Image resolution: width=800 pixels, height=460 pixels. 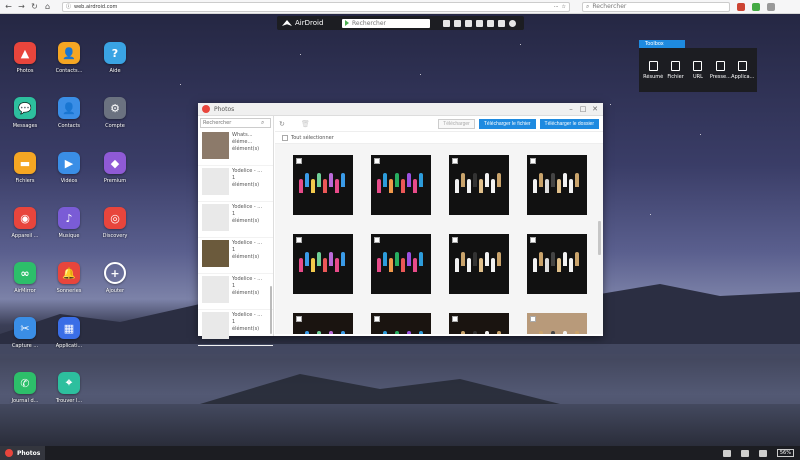 What do you see at coordinates (656, 6) in the screenshot?
I see `browser-search-box: ⌕ Rechercher` at bounding box center [656, 6].